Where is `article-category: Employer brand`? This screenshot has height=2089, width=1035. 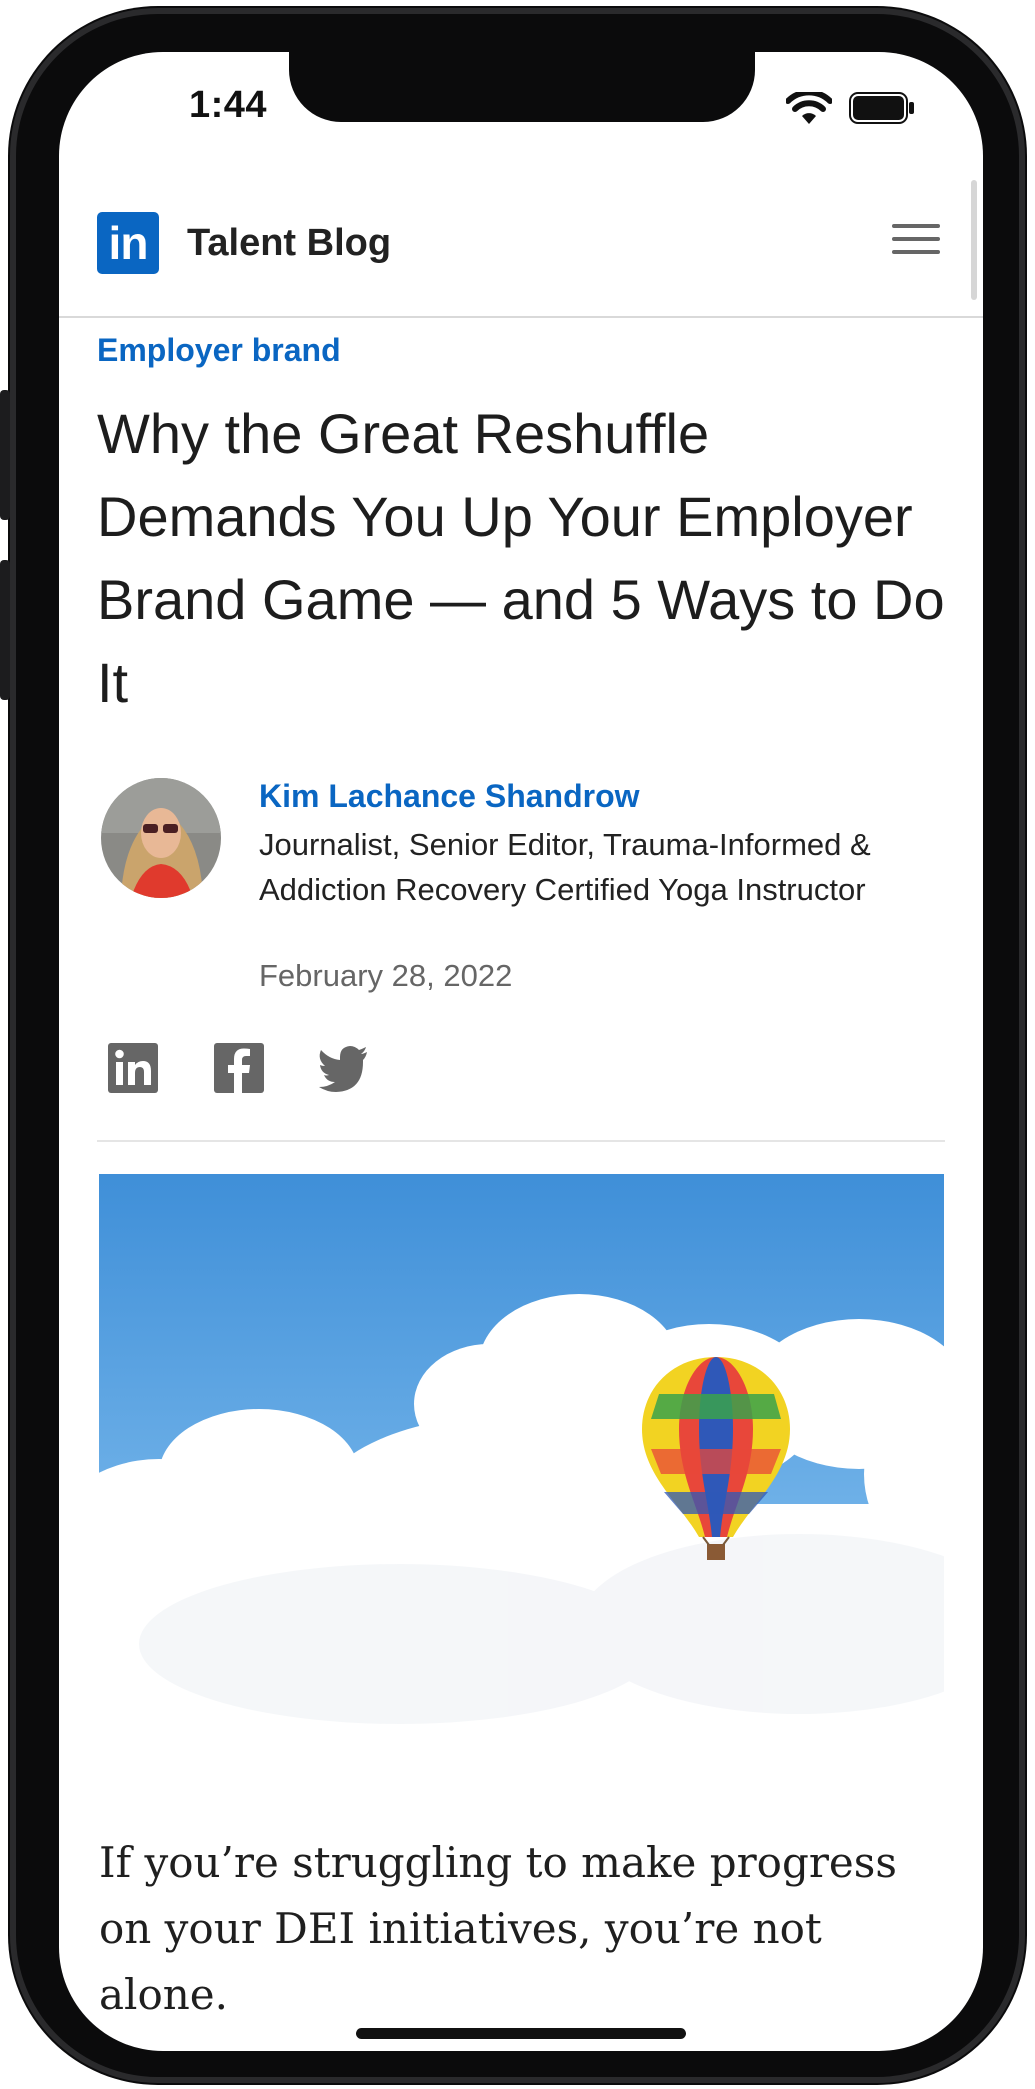
article-category: Employer brand is located at coordinates (219, 350).